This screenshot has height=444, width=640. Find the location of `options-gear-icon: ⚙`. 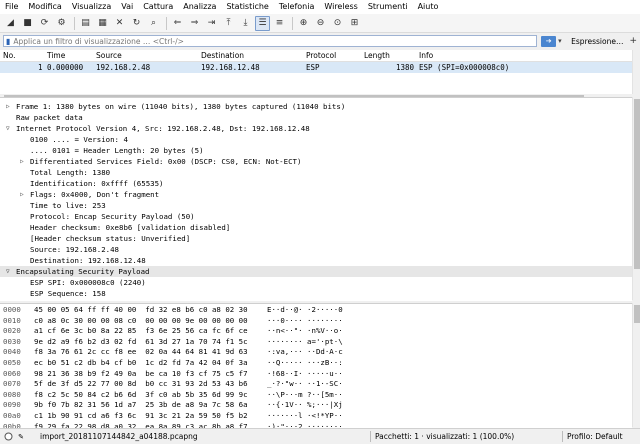

options-gear-icon: ⚙ is located at coordinates (61, 23).